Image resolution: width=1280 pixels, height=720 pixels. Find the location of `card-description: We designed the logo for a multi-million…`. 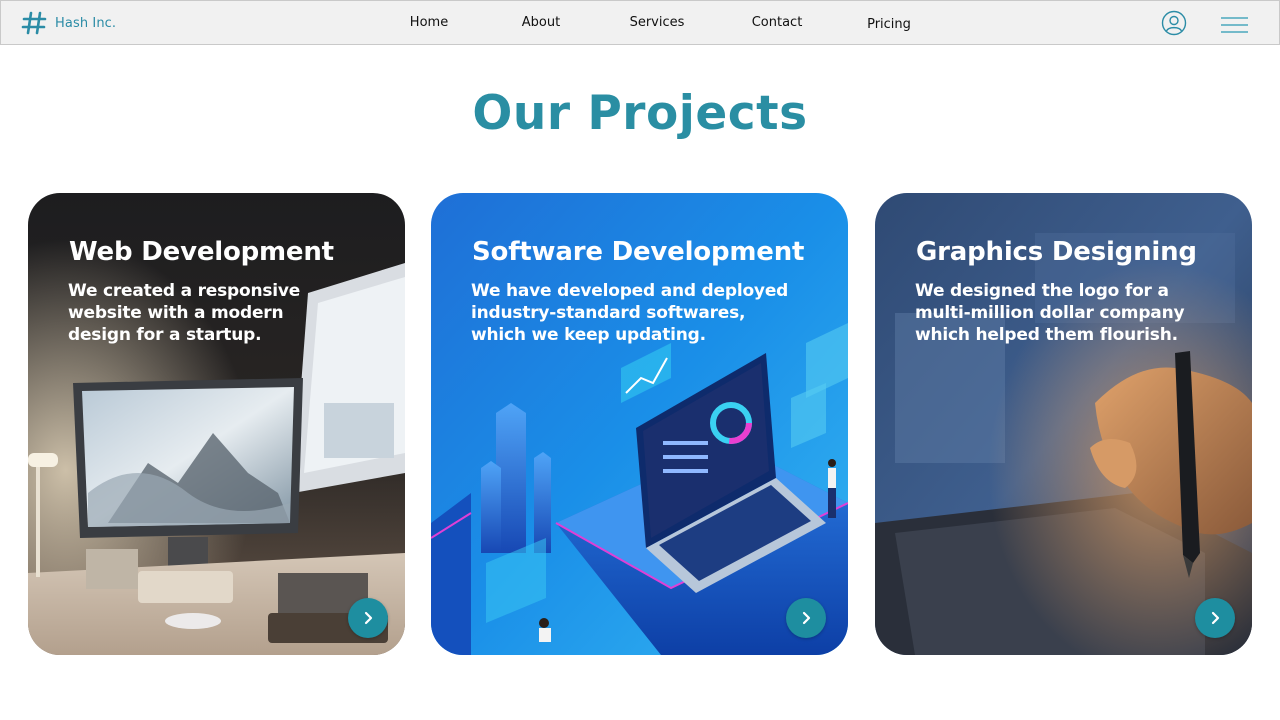

card-description: We designed the logo for a multi-million… is located at coordinates (1050, 313).